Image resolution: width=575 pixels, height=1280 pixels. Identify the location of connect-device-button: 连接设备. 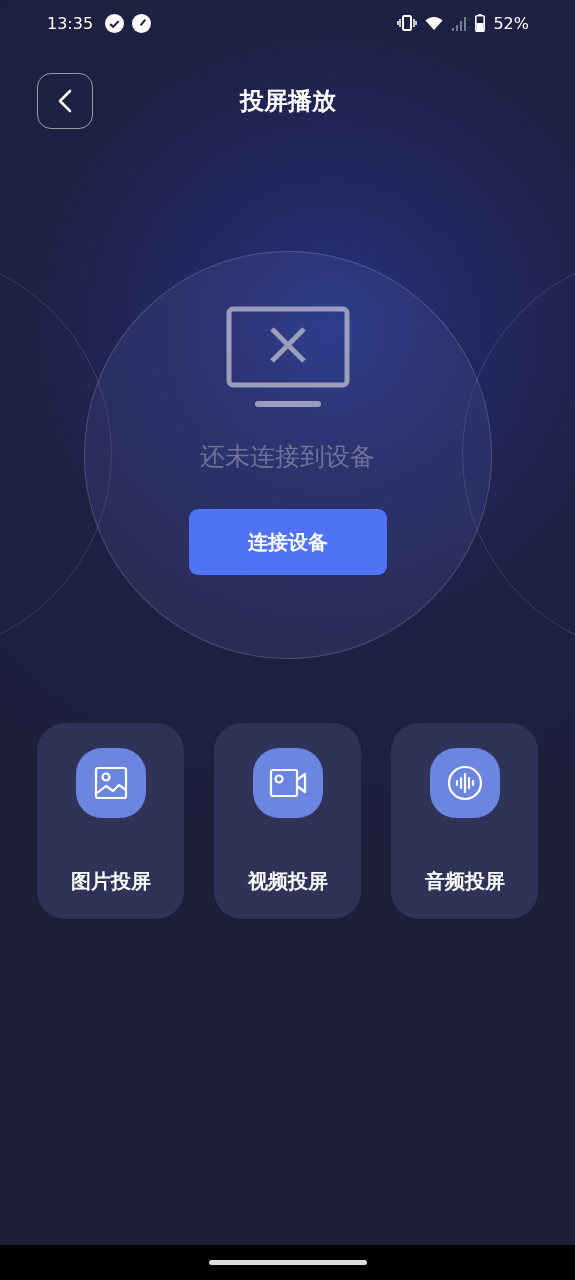
(287, 542).